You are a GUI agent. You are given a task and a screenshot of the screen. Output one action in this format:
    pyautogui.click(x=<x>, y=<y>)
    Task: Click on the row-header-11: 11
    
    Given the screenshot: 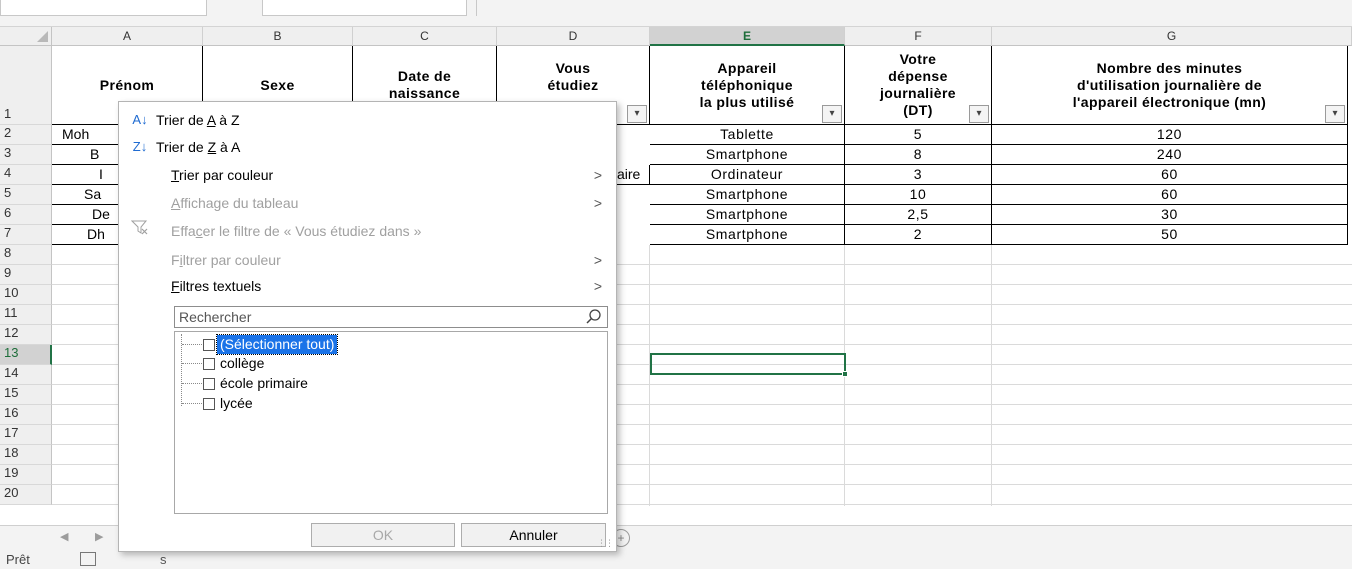 What is the action you would take?
    pyautogui.click(x=26, y=315)
    